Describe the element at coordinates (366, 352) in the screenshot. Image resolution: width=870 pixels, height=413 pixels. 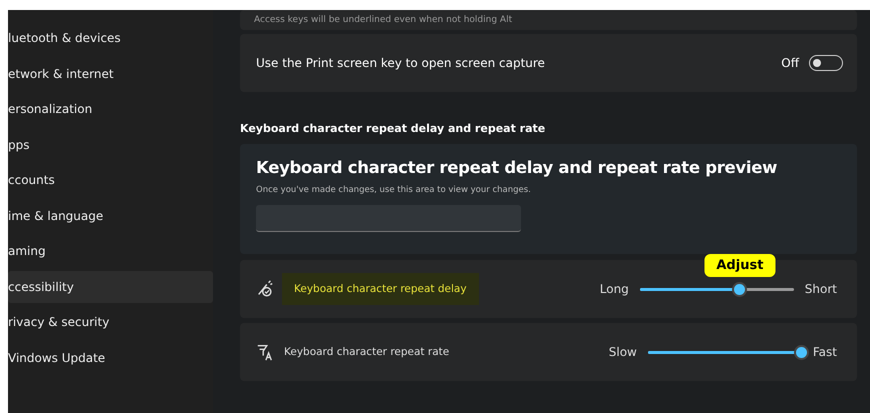
I see `slider-label: Keyboard character repeat rate` at that location.